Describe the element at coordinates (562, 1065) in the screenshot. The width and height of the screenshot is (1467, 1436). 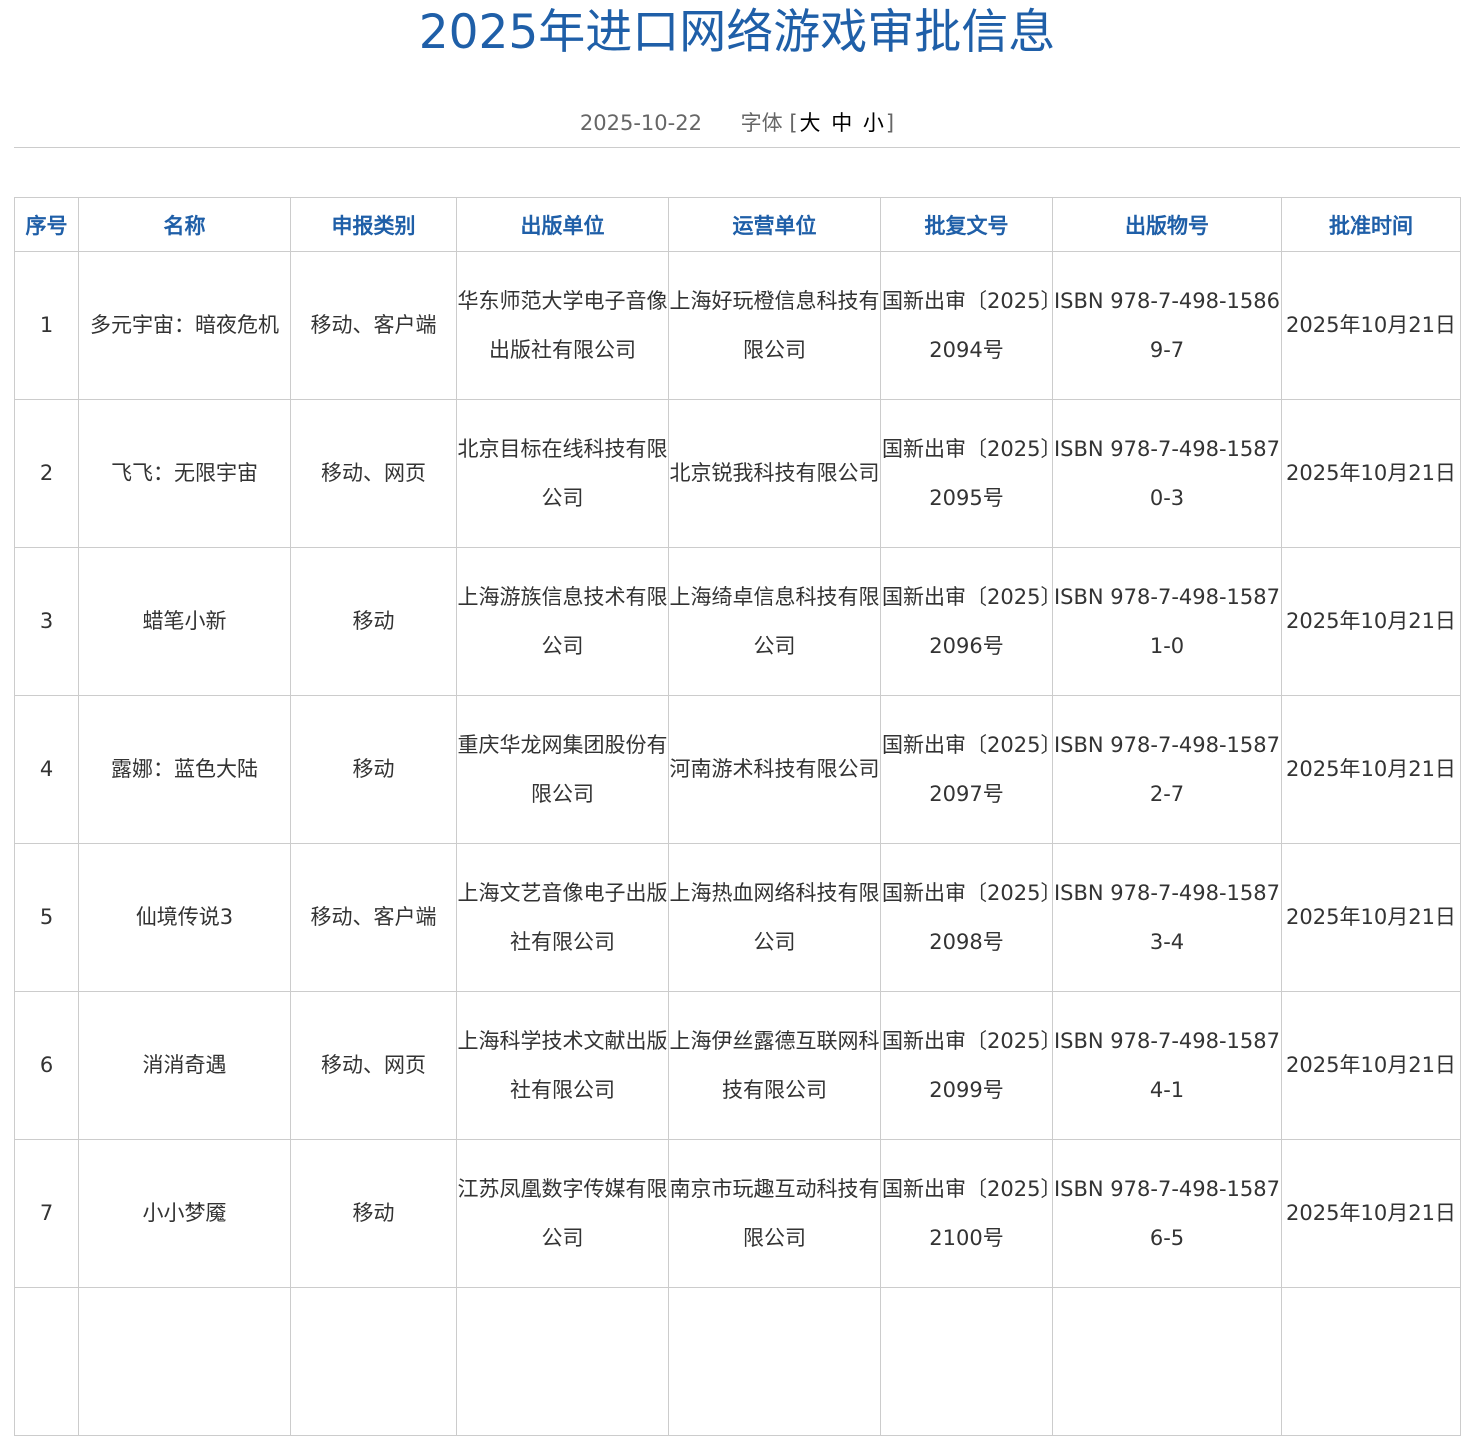
I see `cell-publisher: 上海科学技术文献出版社有限公司` at that location.